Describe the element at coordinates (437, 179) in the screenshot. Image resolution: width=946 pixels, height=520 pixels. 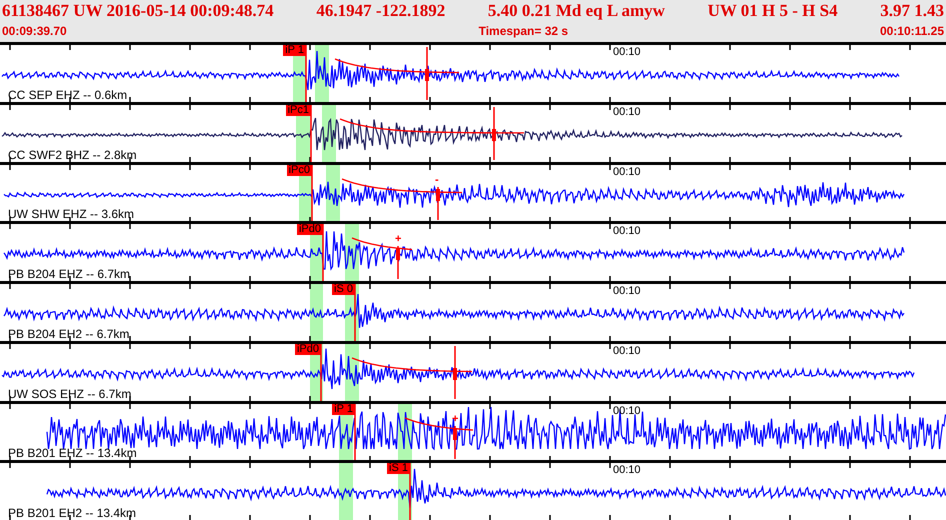
I see `polarity-mark: -` at that location.